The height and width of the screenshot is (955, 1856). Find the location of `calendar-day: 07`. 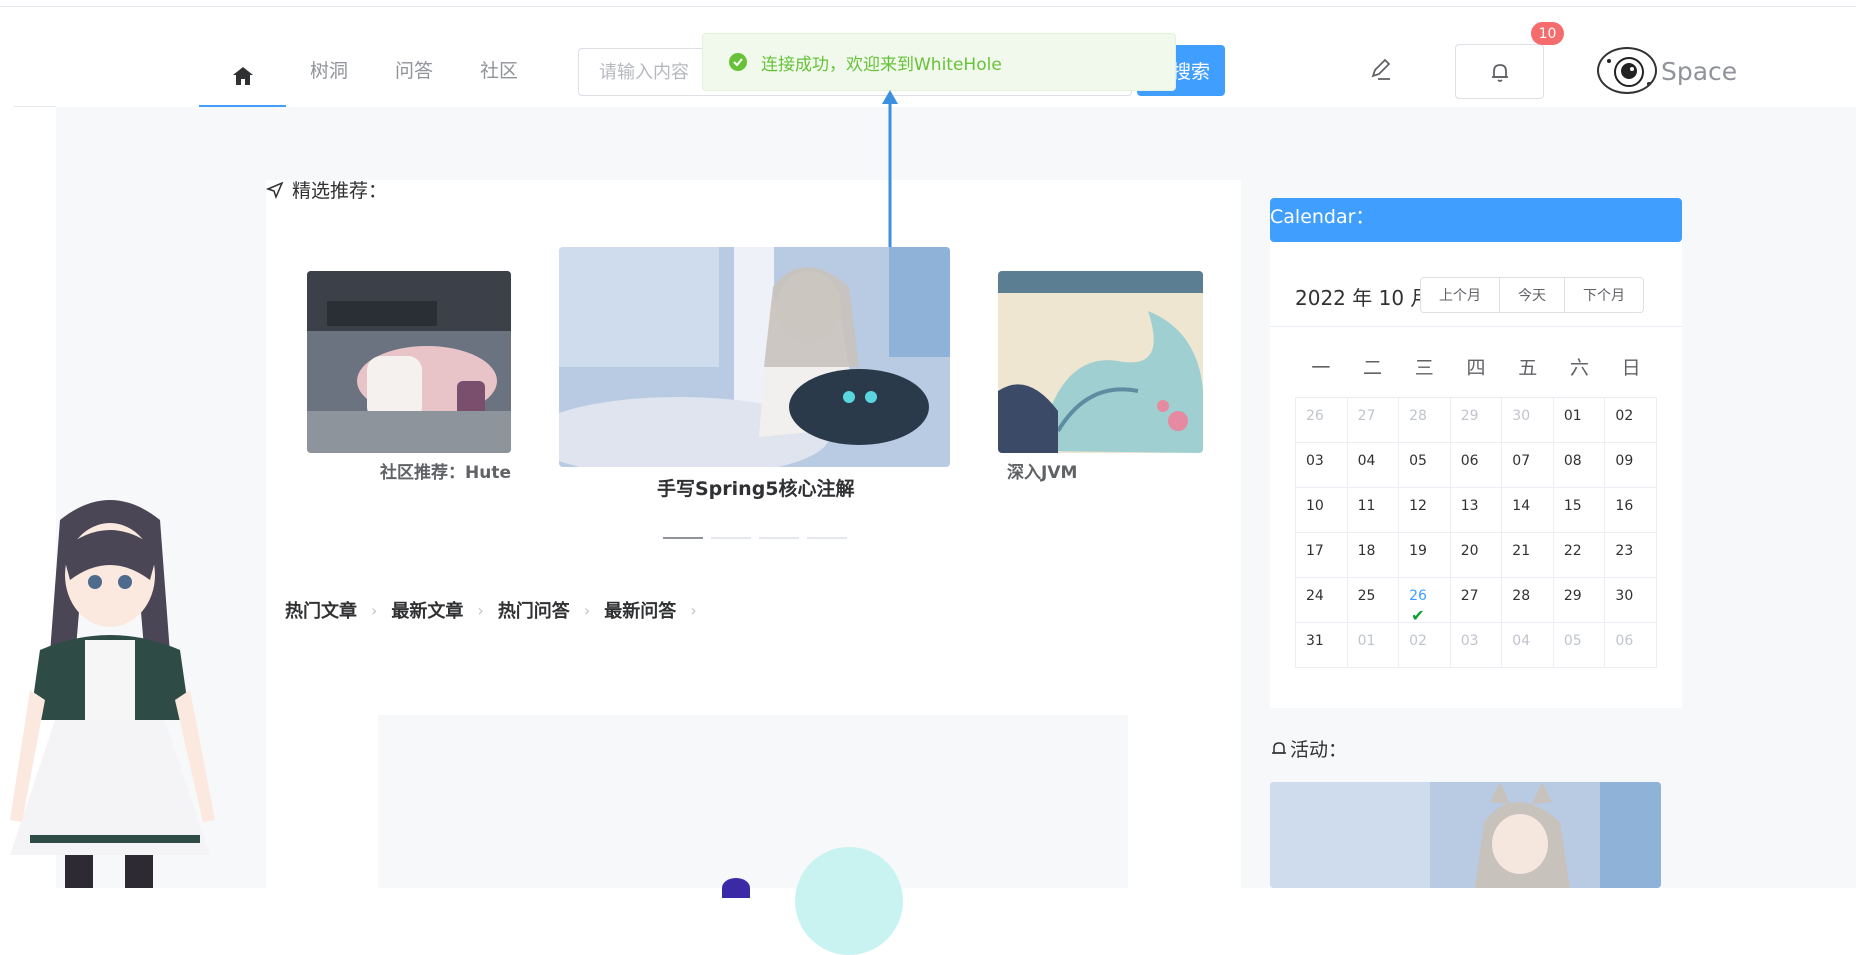

calendar-day: 07 is located at coordinates (1528, 465).